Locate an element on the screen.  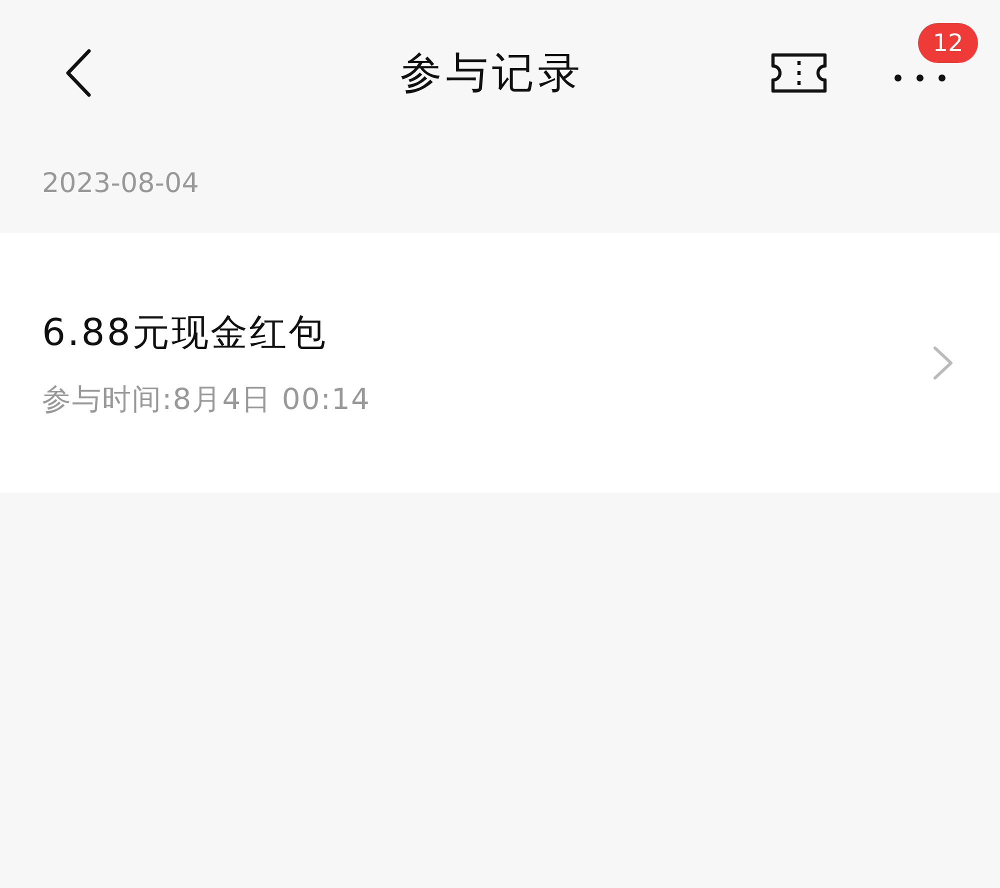
page-title: 参与记录 is located at coordinates (492, 73).